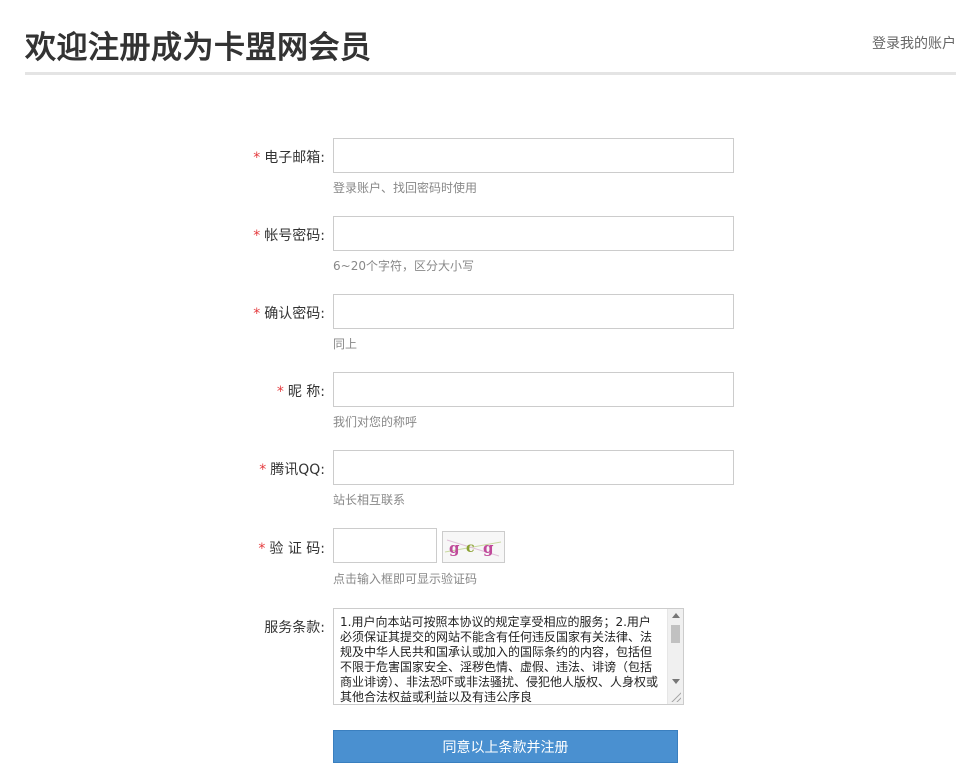 Image resolution: width=980 pixels, height=773 pixels. Describe the element at coordinates (403, 266) in the screenshot. I see `password-hint: 6~20个字符，区分大小写` at that location.